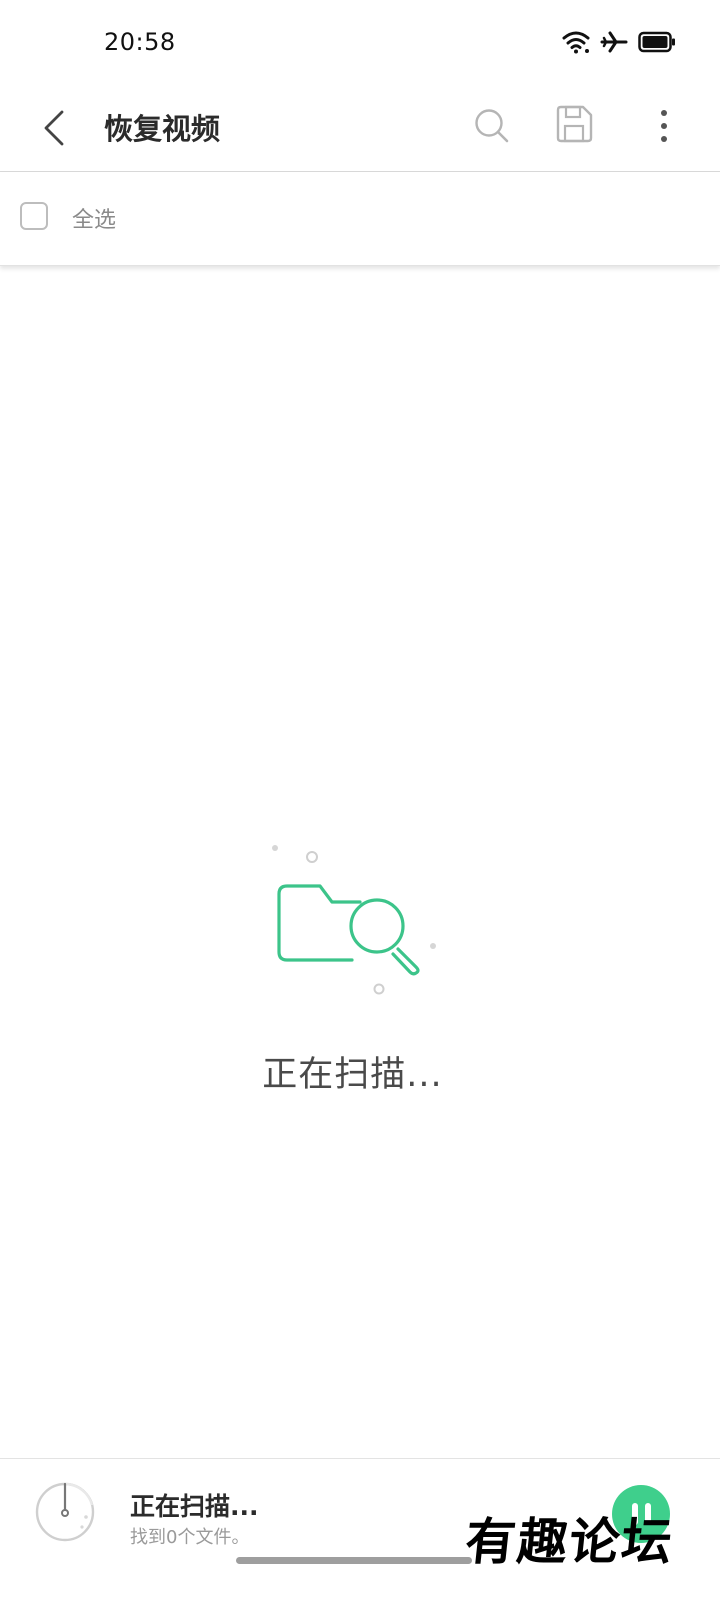 The image size is (720, 1600). I want to click on page-title: 恢复视频, so click(162, 129).